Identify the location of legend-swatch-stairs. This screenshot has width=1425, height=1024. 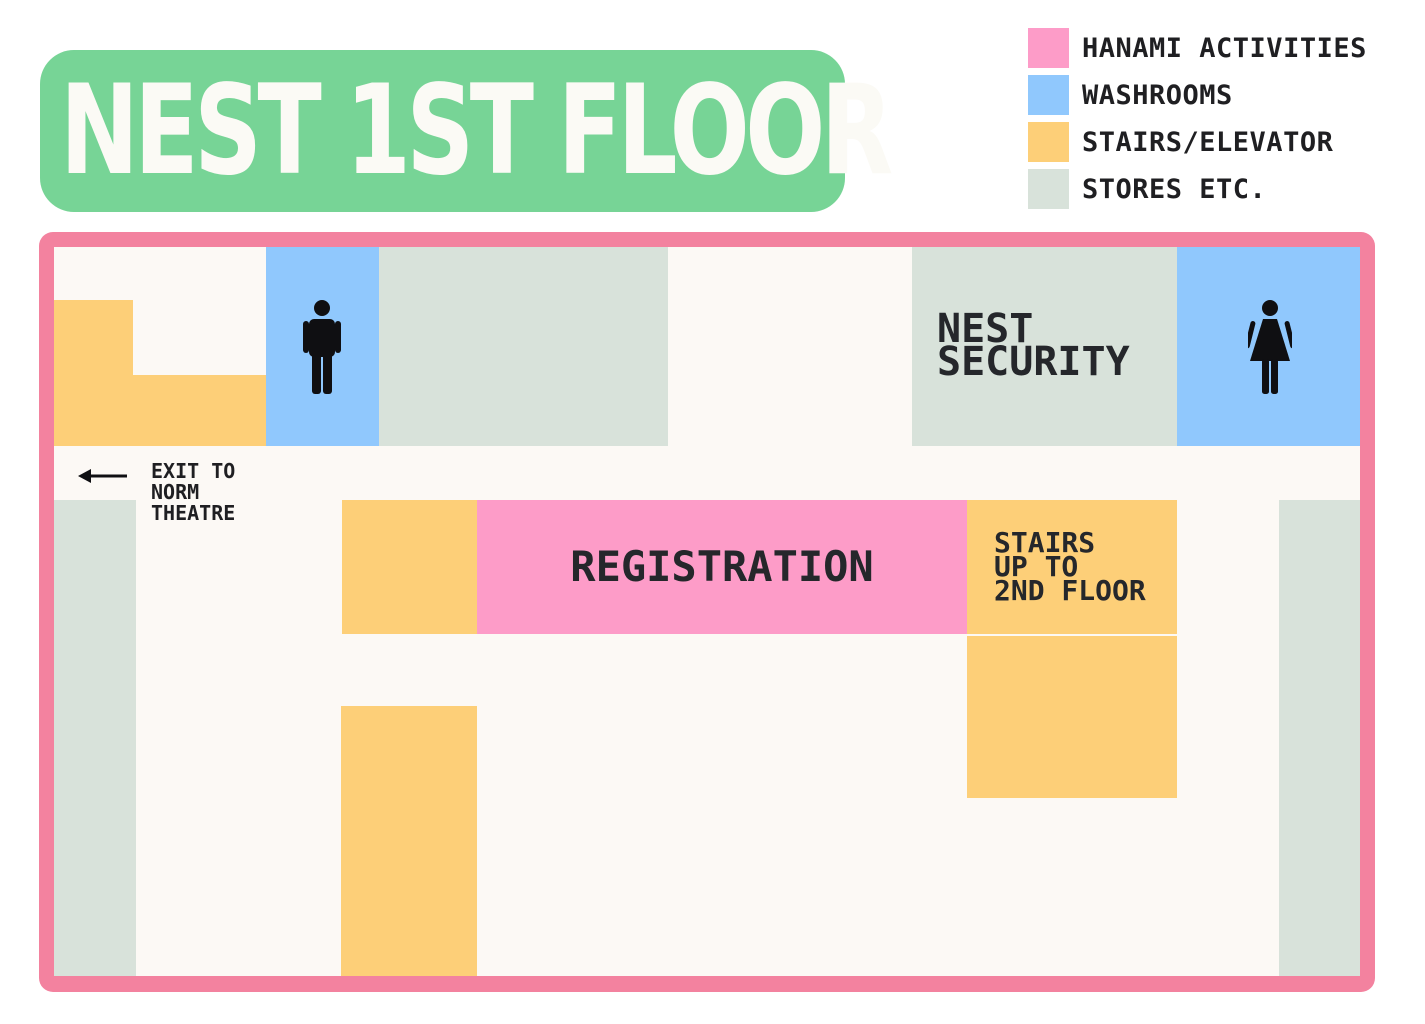
(1048, 142).